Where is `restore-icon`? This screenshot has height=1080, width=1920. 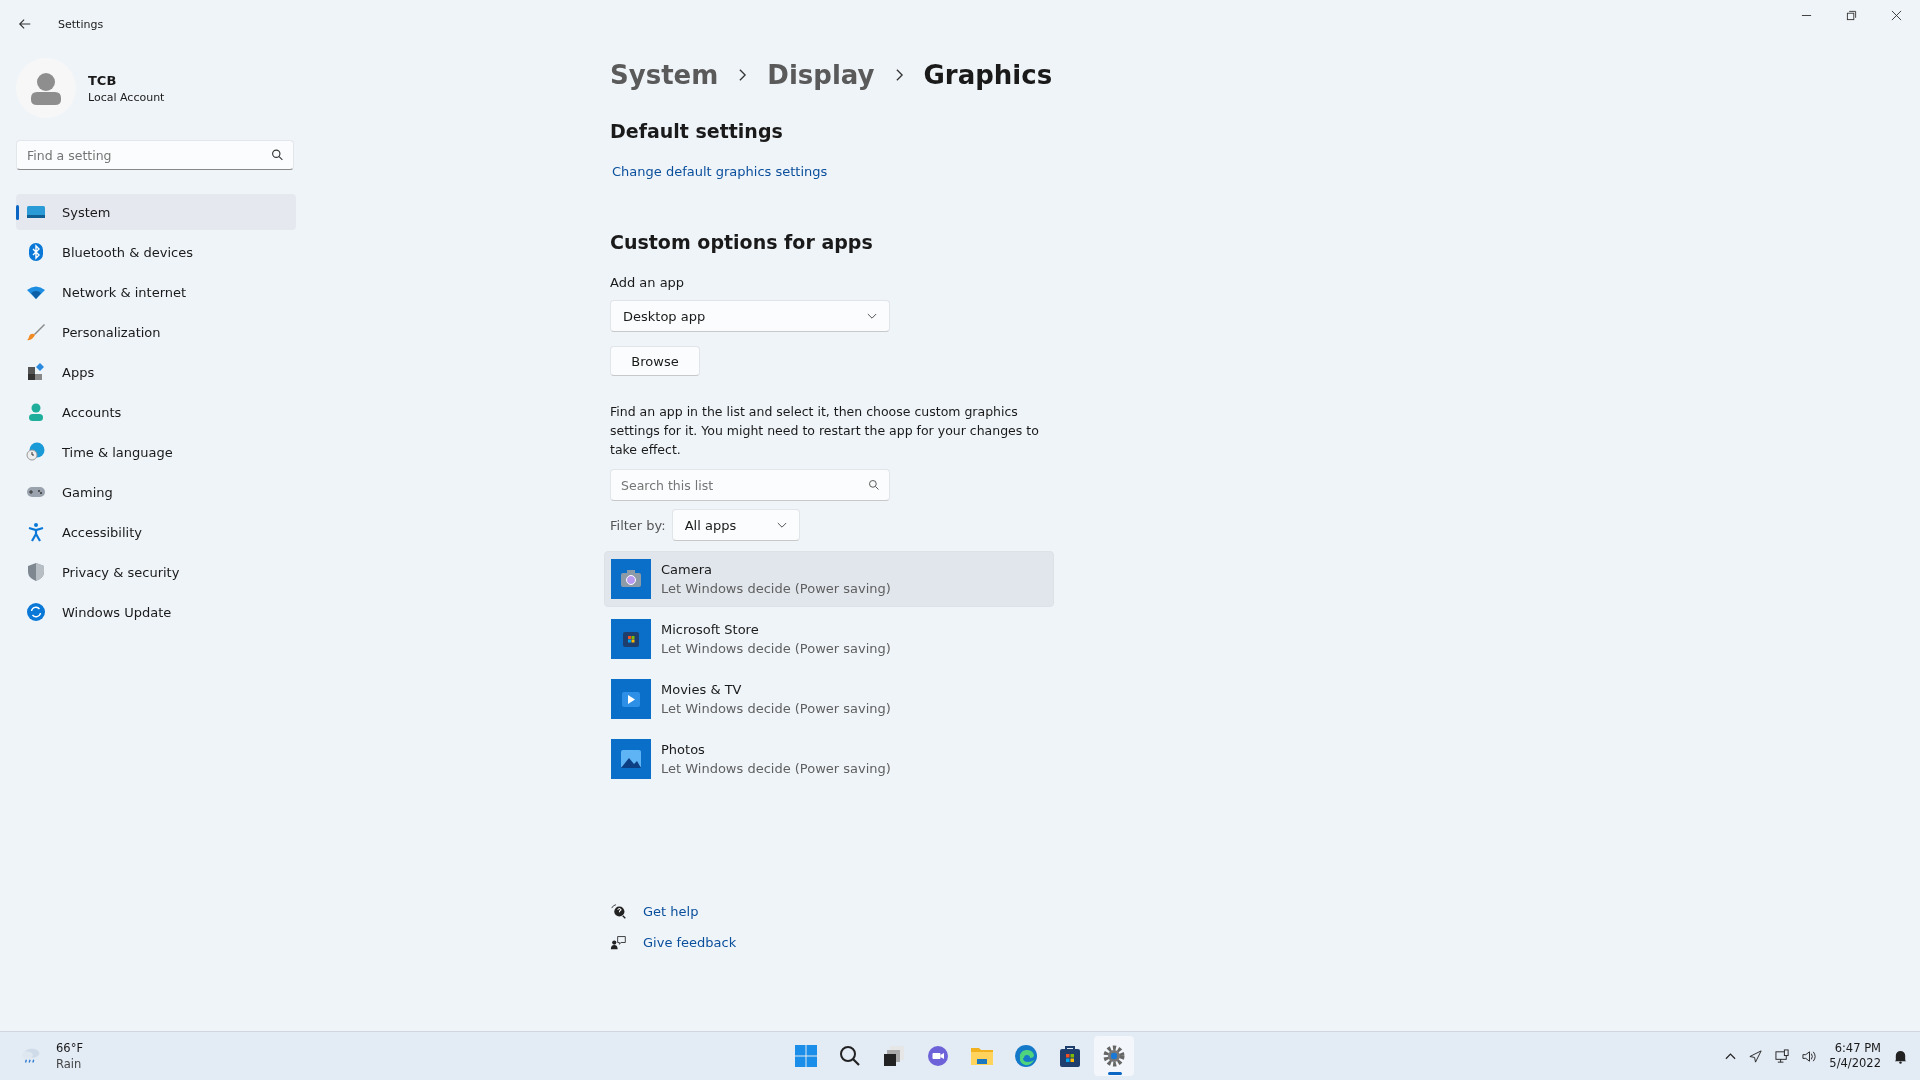
restore-icon is located at coordinates (1851, 15).